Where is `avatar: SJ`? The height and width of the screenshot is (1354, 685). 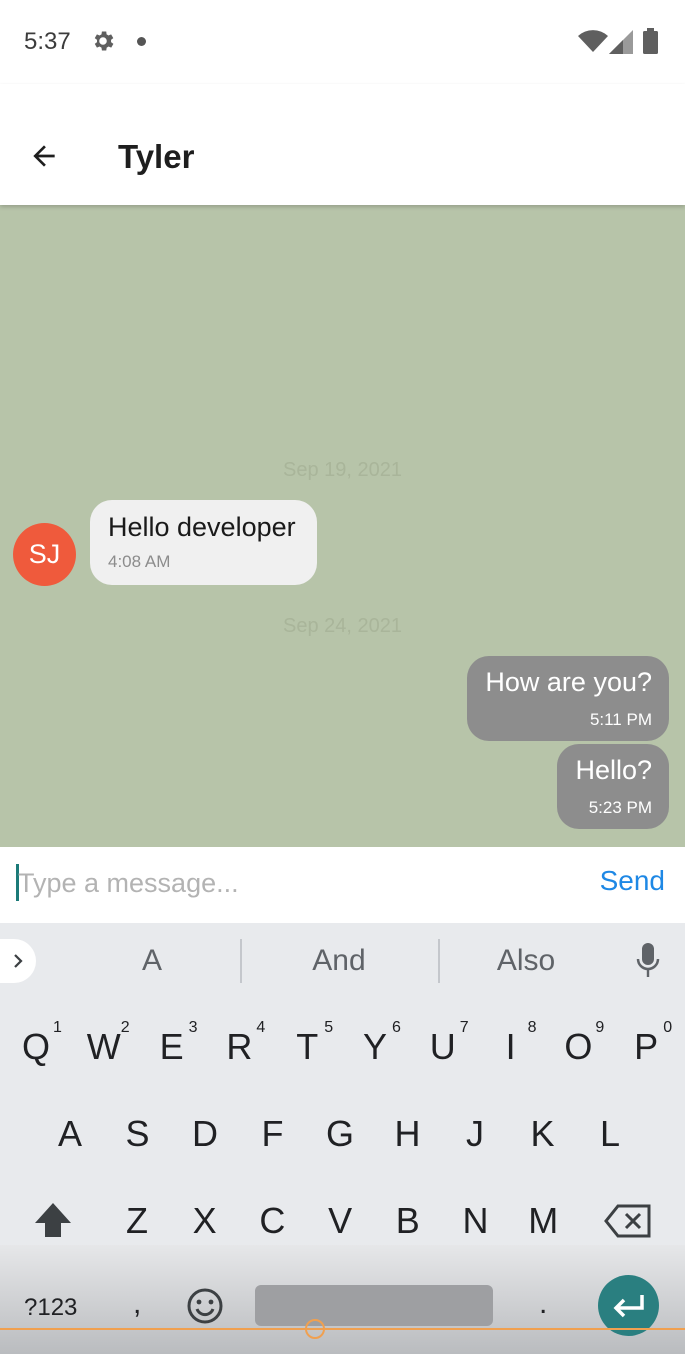
avatar: SJ is located at coordinates (44, 554).